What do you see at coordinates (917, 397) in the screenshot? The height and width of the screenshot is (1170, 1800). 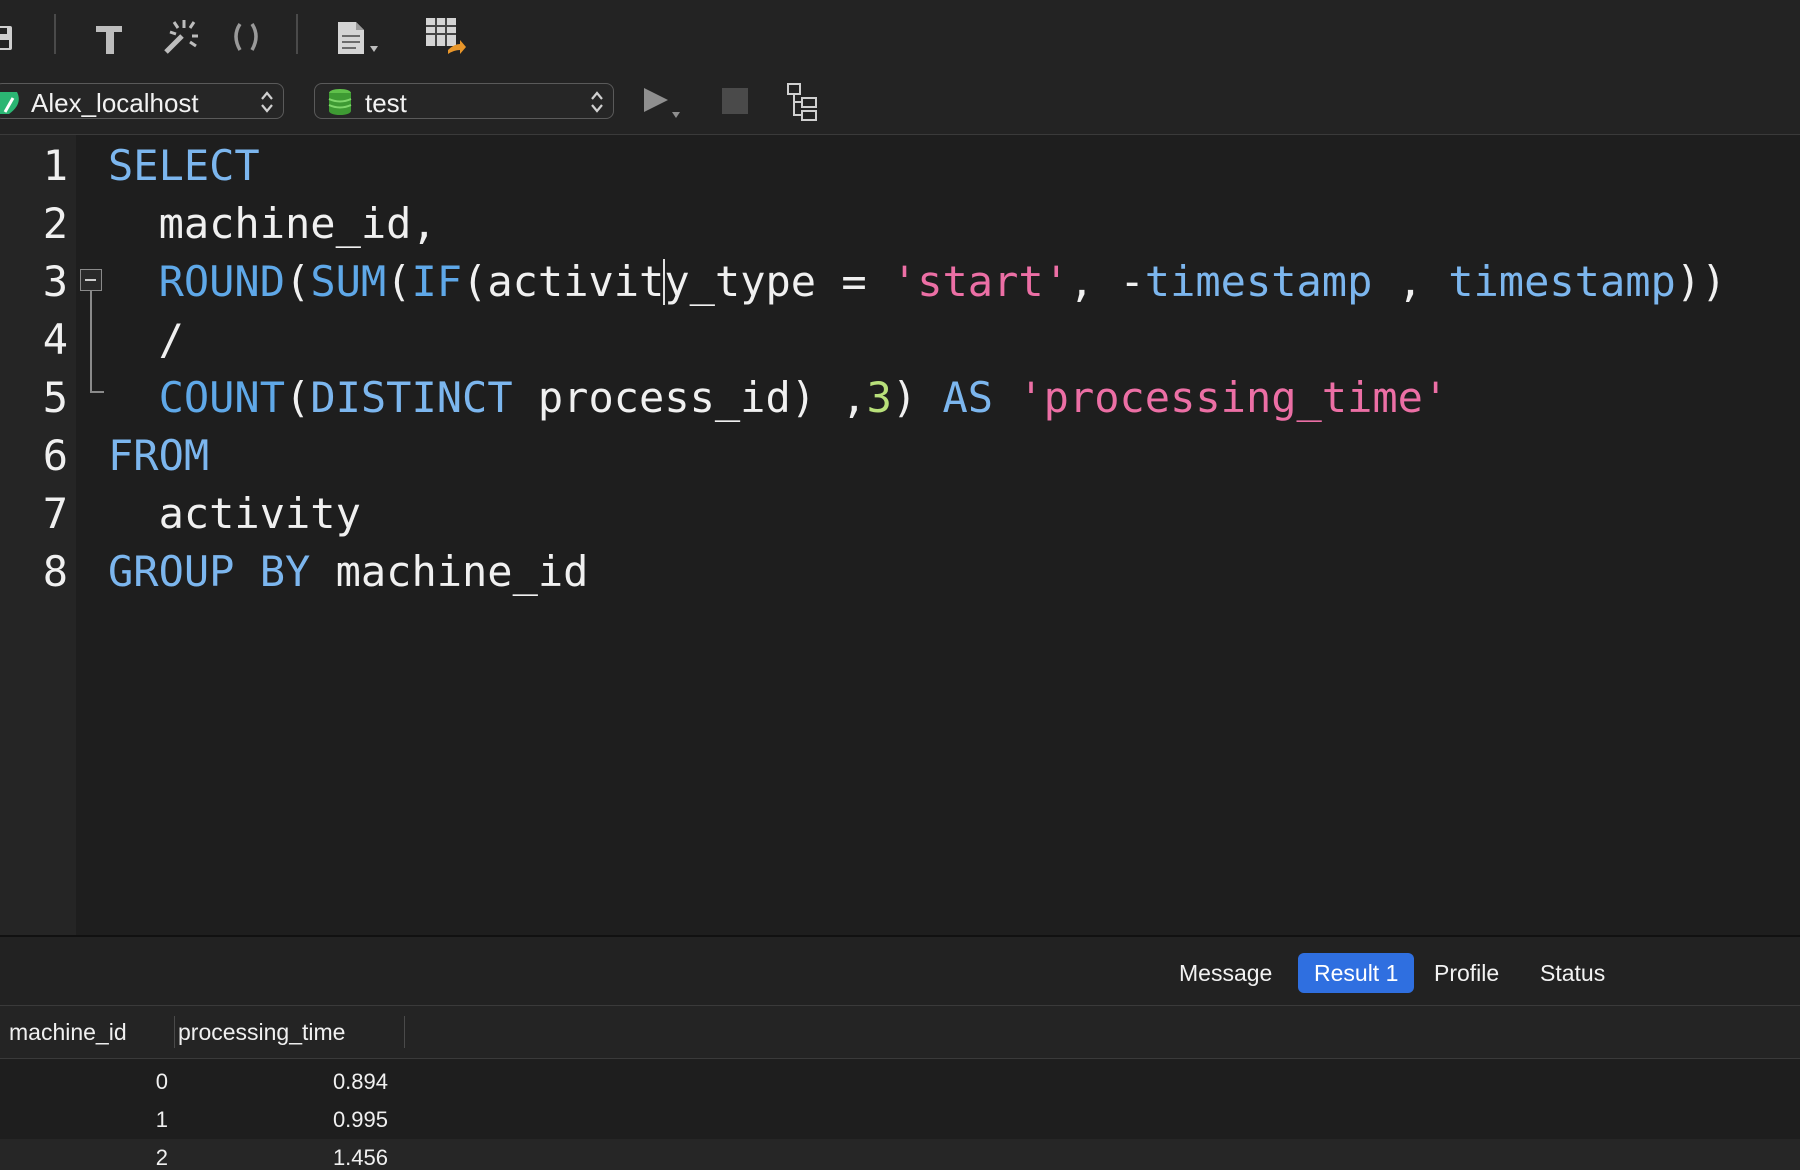 I see `code-token: )` at bounding box center [917, 397].